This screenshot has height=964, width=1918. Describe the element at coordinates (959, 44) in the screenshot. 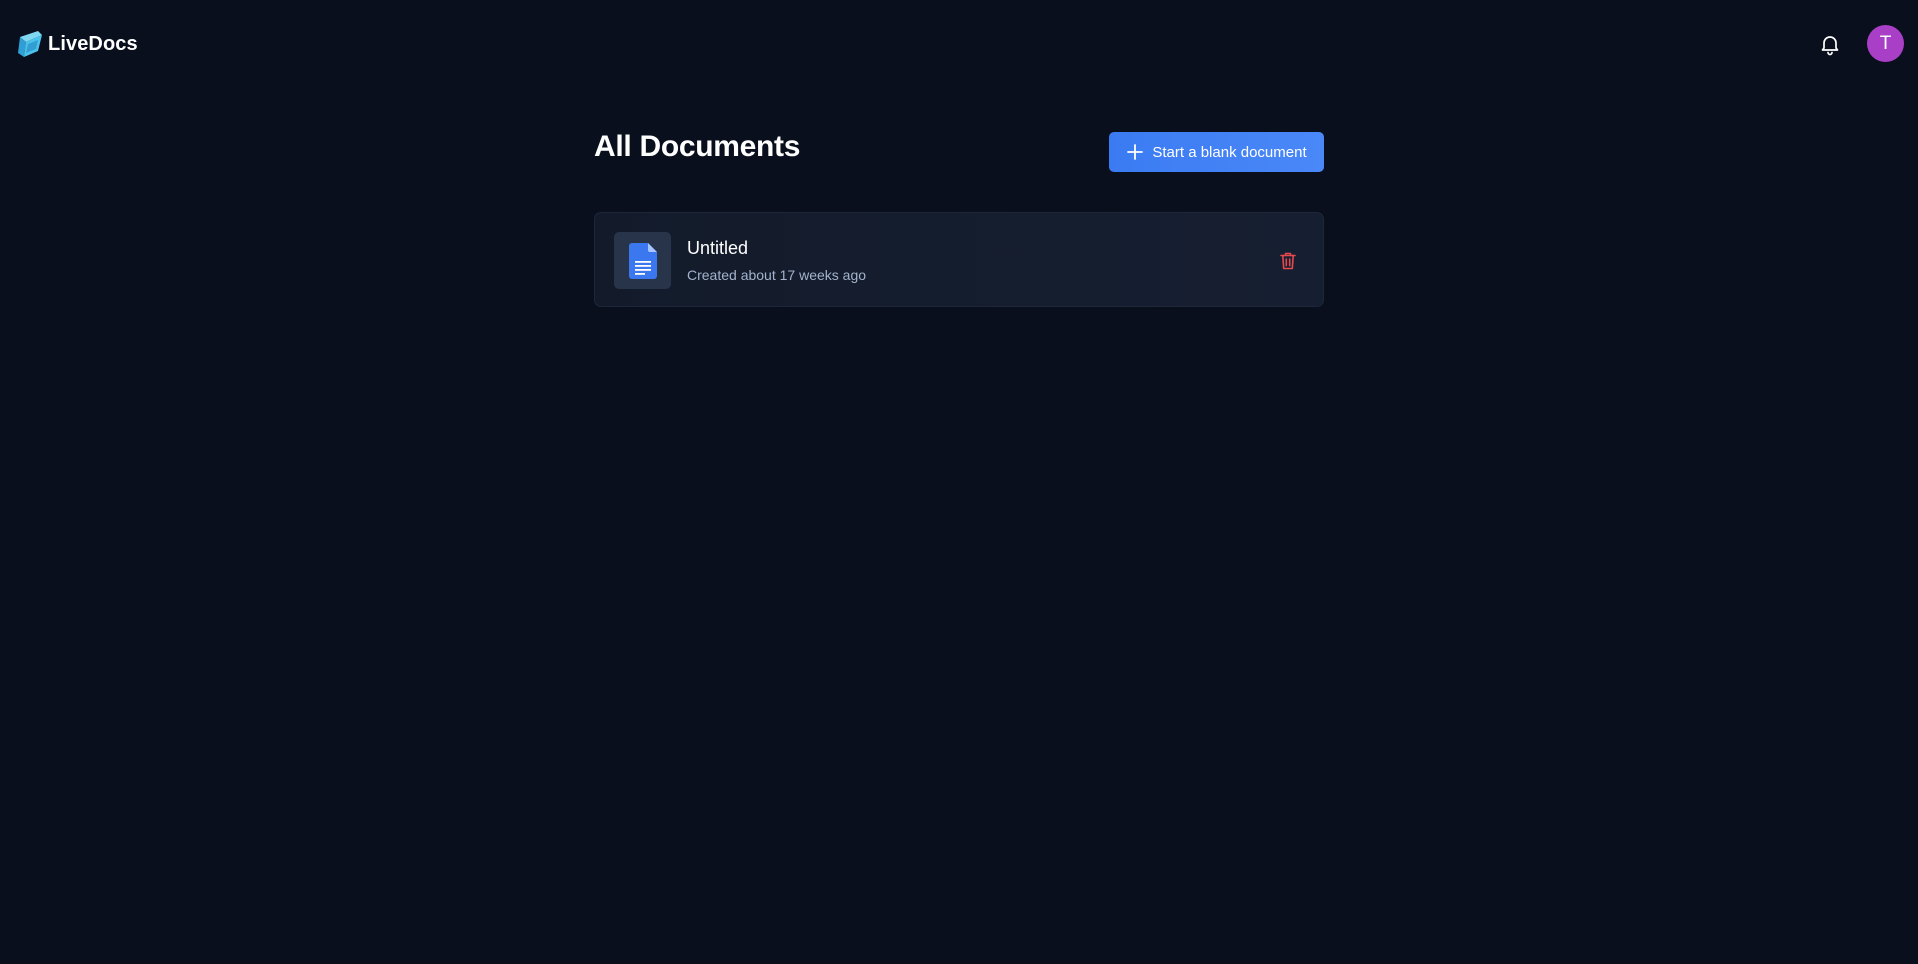

I see `top-navigation-bar: LiveDocs T` at that location.